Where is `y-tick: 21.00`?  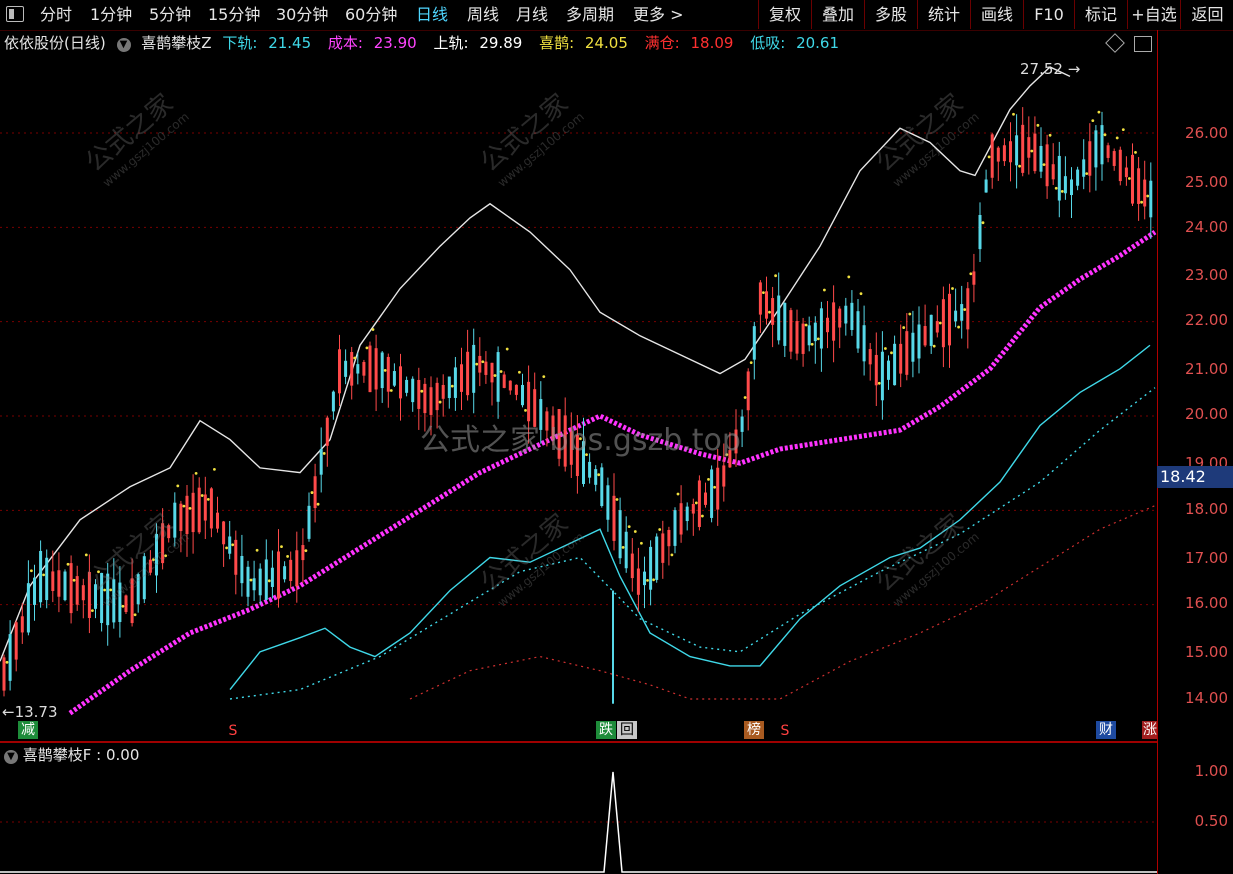
y-tick: 21.00 is located at coordinates (1206, 369).